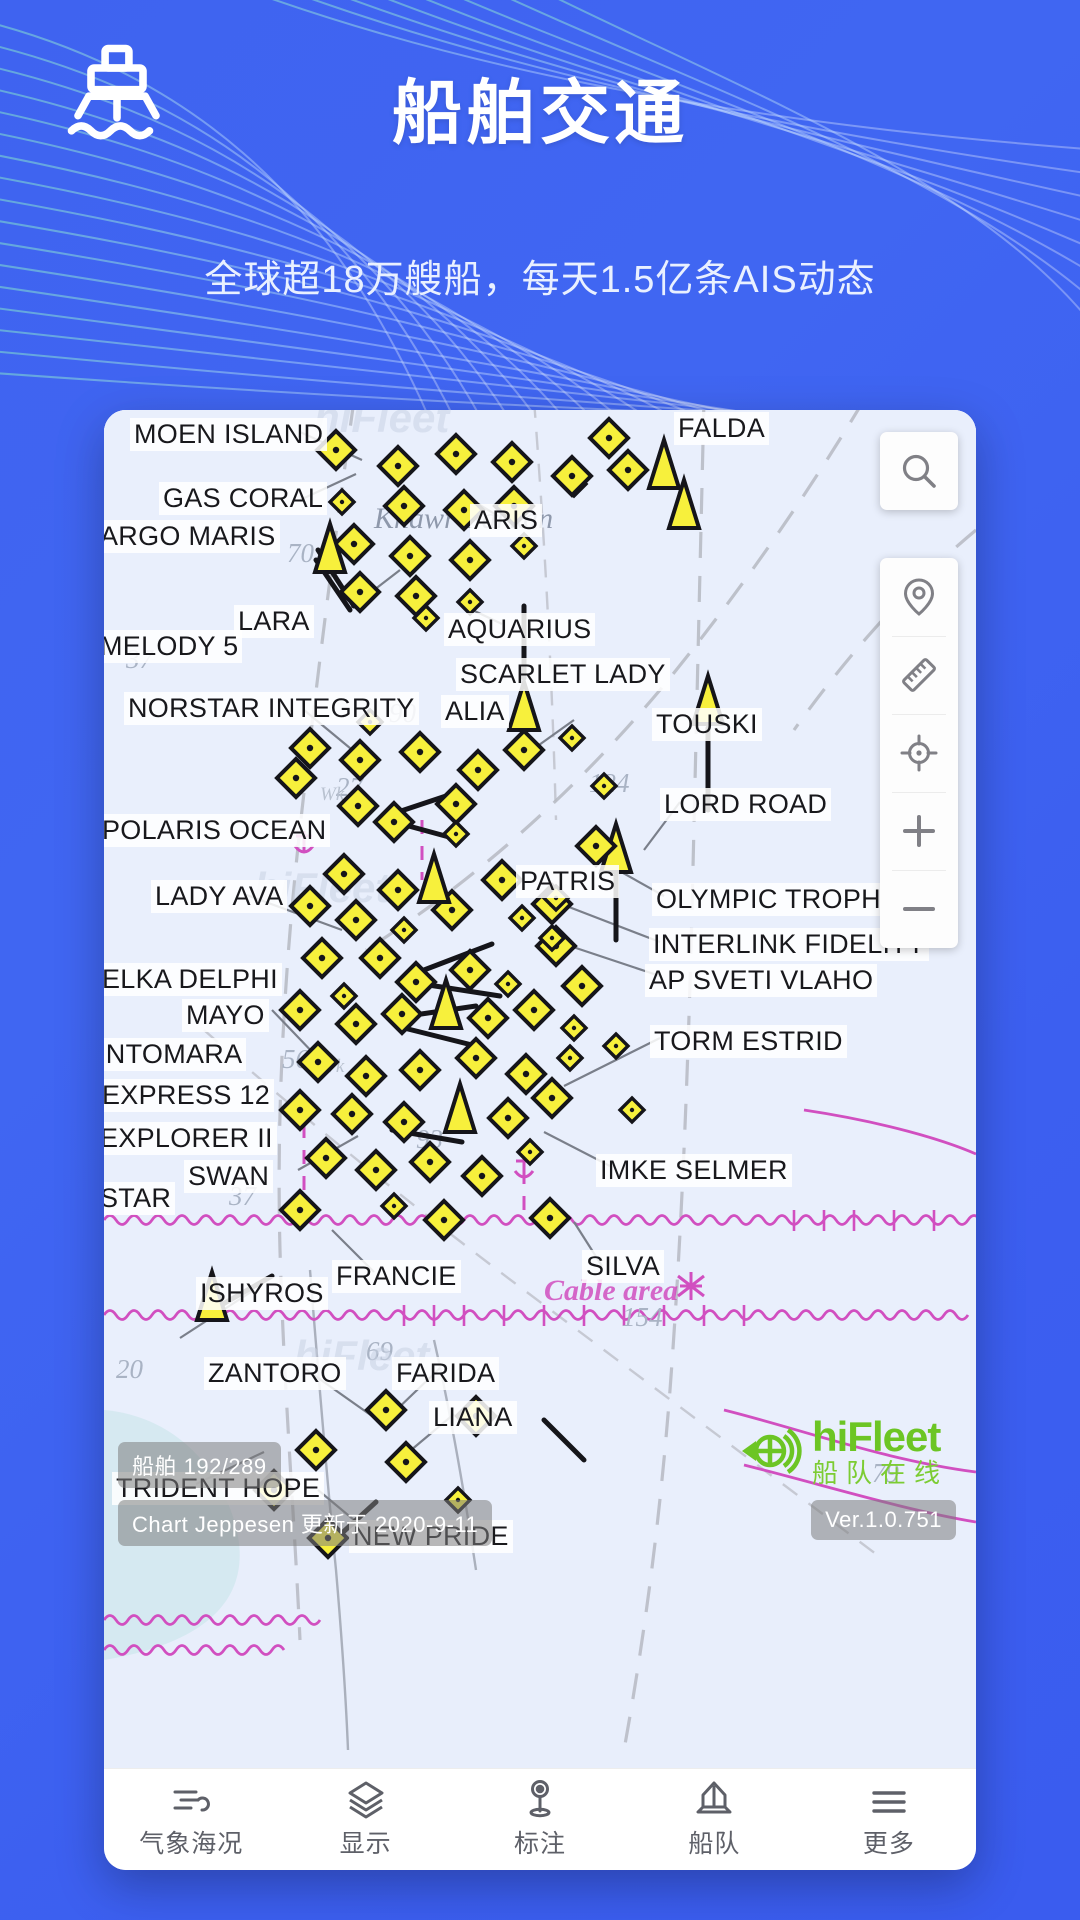 Image resolution: width=1080 pixels, height=1920 pixels. Describe the element at coordinates (271, 708) in the screenshot. I see `vessel-label: NORSTAR INTEGRITY` at that location.